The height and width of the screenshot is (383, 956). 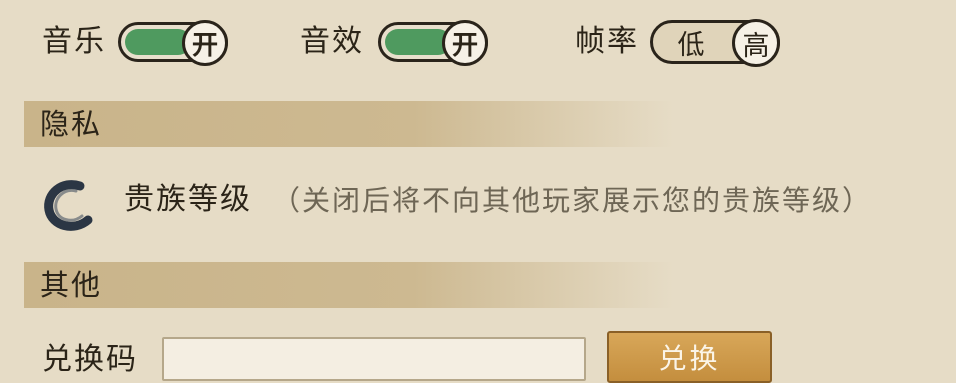 I want to click on other-section-header: 其他, so click(x=349, y=285).